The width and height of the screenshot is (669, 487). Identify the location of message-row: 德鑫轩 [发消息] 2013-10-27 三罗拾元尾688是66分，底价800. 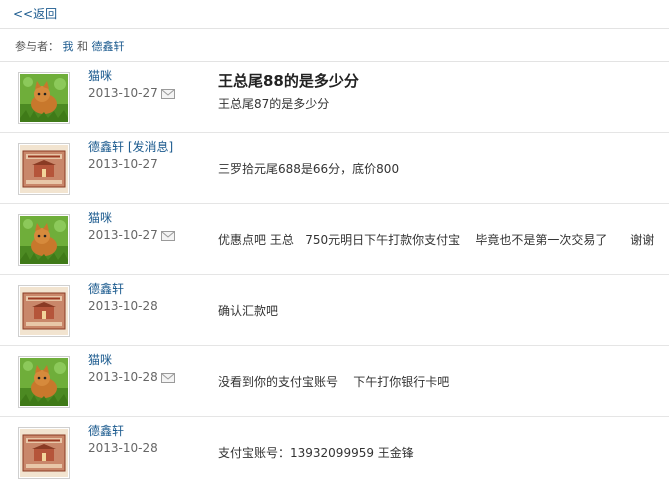
(334, 168).